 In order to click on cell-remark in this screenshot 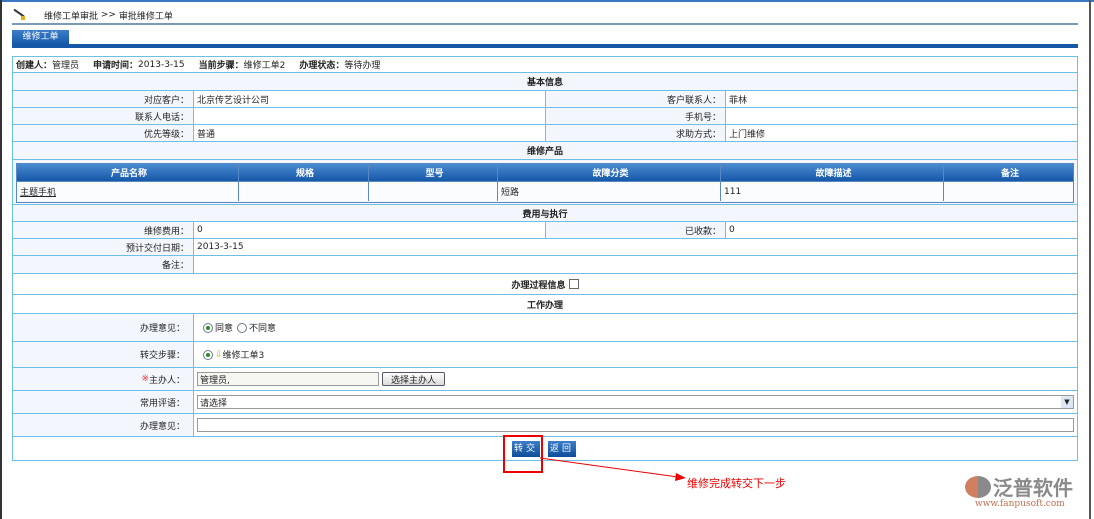, I will do `click(1008, 191)`.